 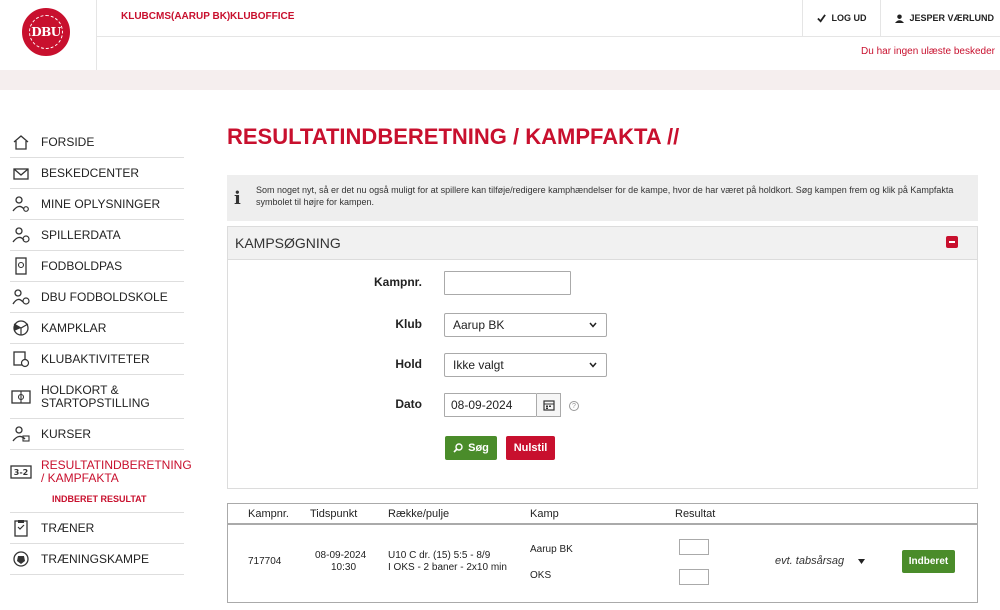 I want to click on user-profile-button: JESPER VÆRLUND, so click(x=940, y=18).